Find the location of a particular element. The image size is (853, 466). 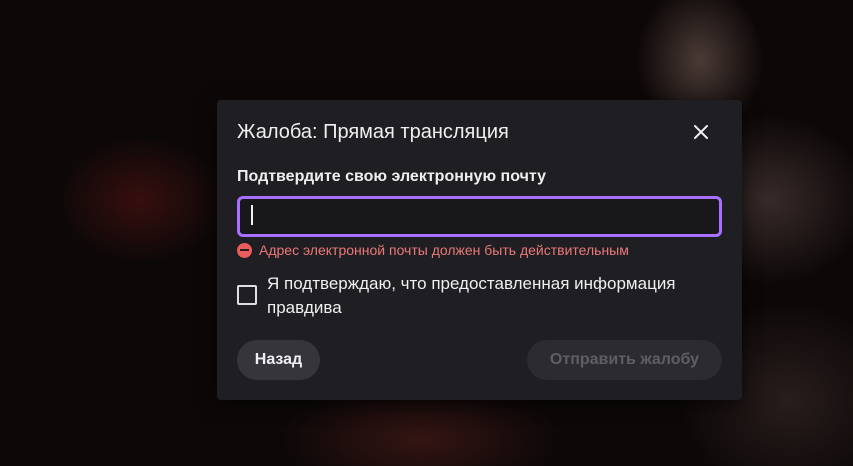

close-icon is located at coordinates (701, 132).